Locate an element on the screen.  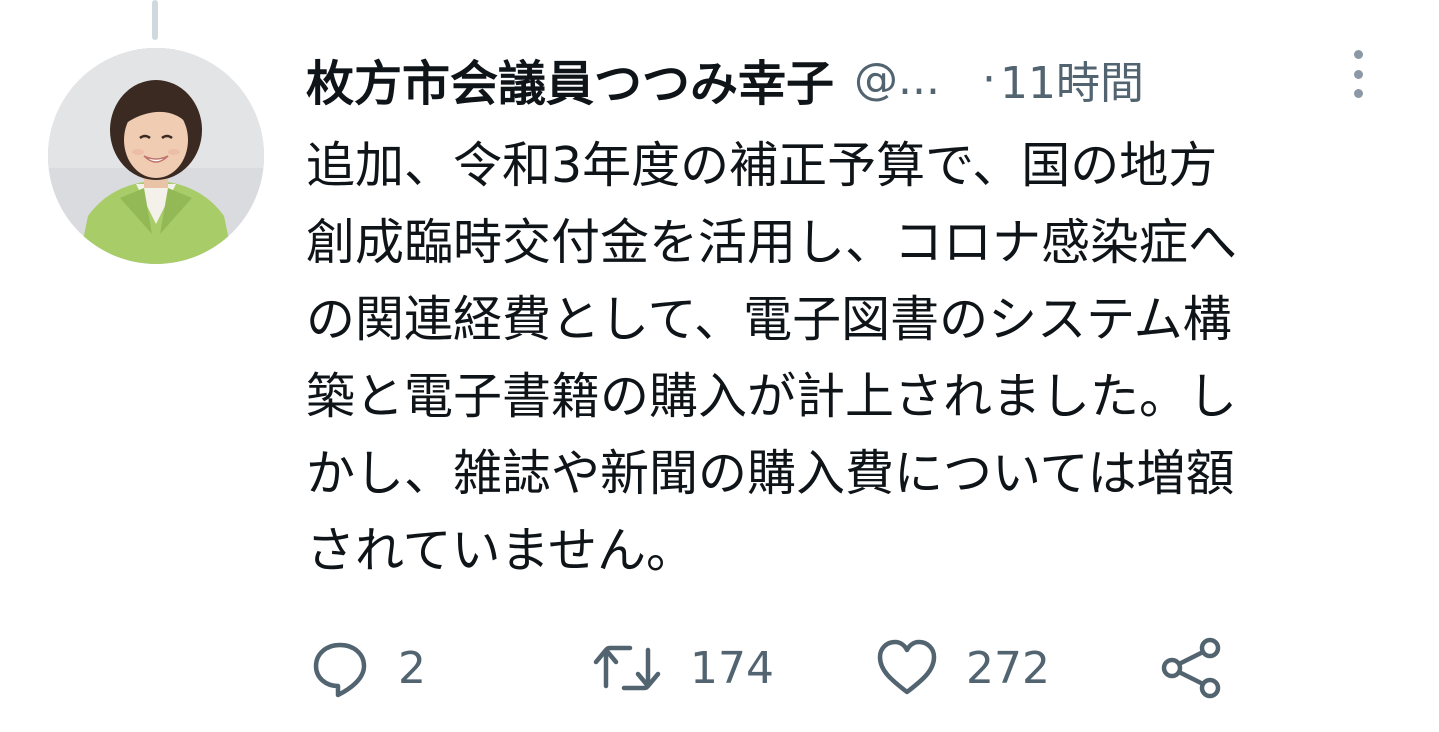
heart-icon is located at coordinates (907, 667).